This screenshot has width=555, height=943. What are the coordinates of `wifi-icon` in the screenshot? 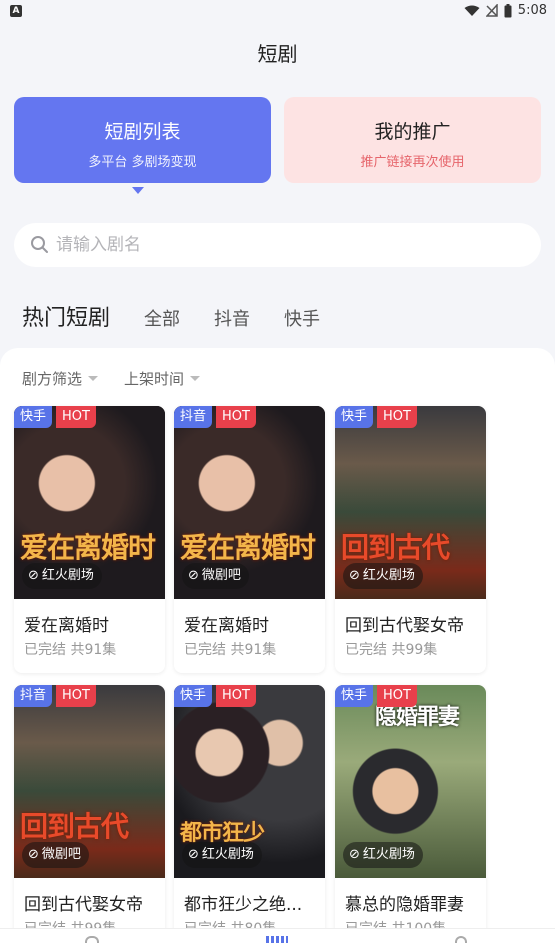 It's located at (472, 10).